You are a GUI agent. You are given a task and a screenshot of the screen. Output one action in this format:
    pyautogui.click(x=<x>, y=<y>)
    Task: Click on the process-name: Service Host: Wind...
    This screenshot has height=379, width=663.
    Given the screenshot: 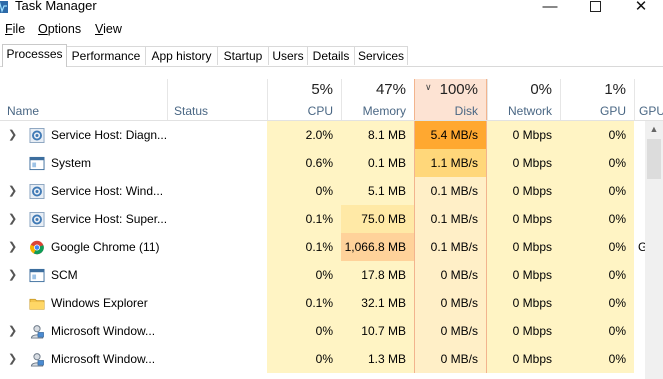 What is the action you would take?
    pyautogui.click(x=107, y=191)
    